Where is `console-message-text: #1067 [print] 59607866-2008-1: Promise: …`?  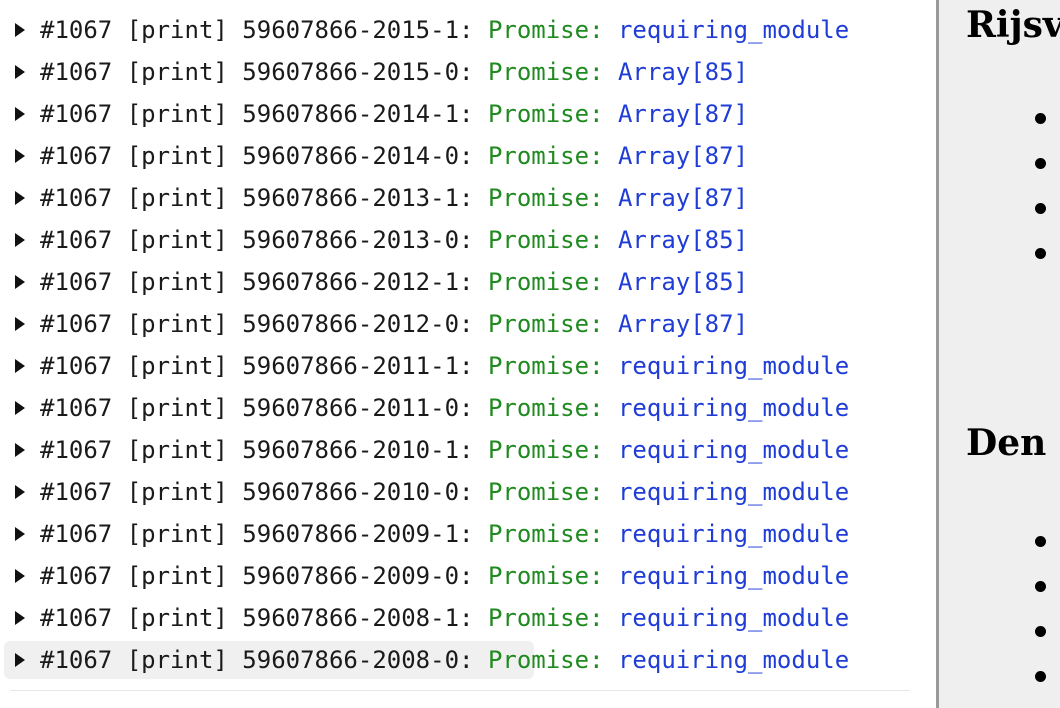
console-message-text: #1067 [print] 59607866-2008-1: Promise: … is located at coordinates (444, 618).